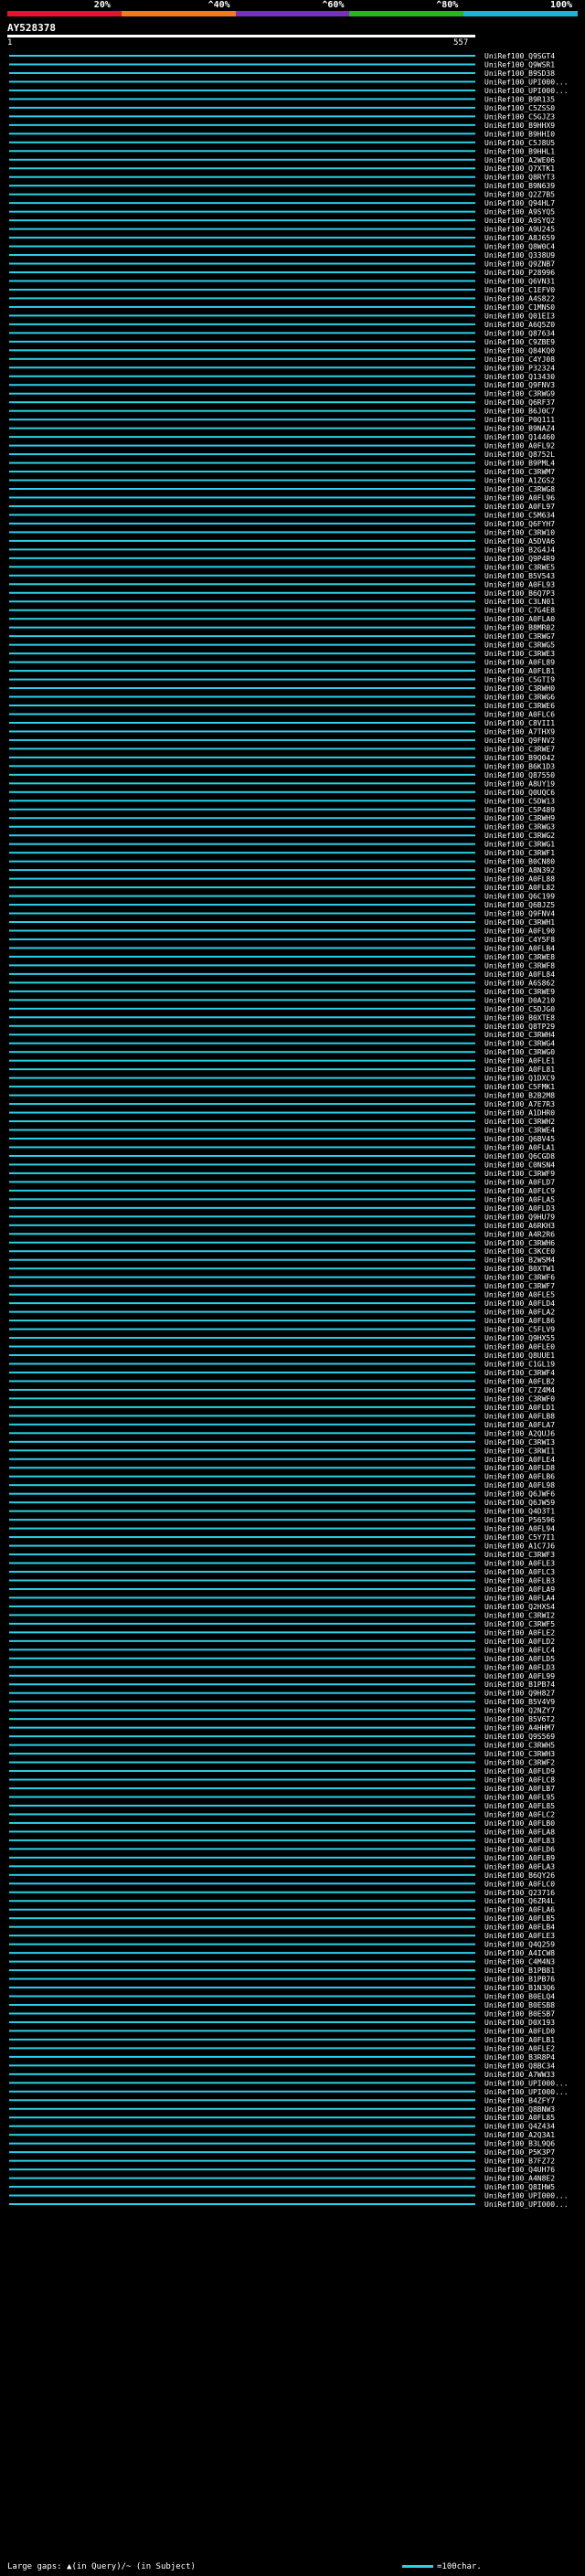 Image resolution: width=585 pixels, height=2576 pixels. What do you see at coordinates (519, 1624) in the screenshot?
I see `hit-label: UniRef100_C3RWF5` at bounding box center [519, 1624].